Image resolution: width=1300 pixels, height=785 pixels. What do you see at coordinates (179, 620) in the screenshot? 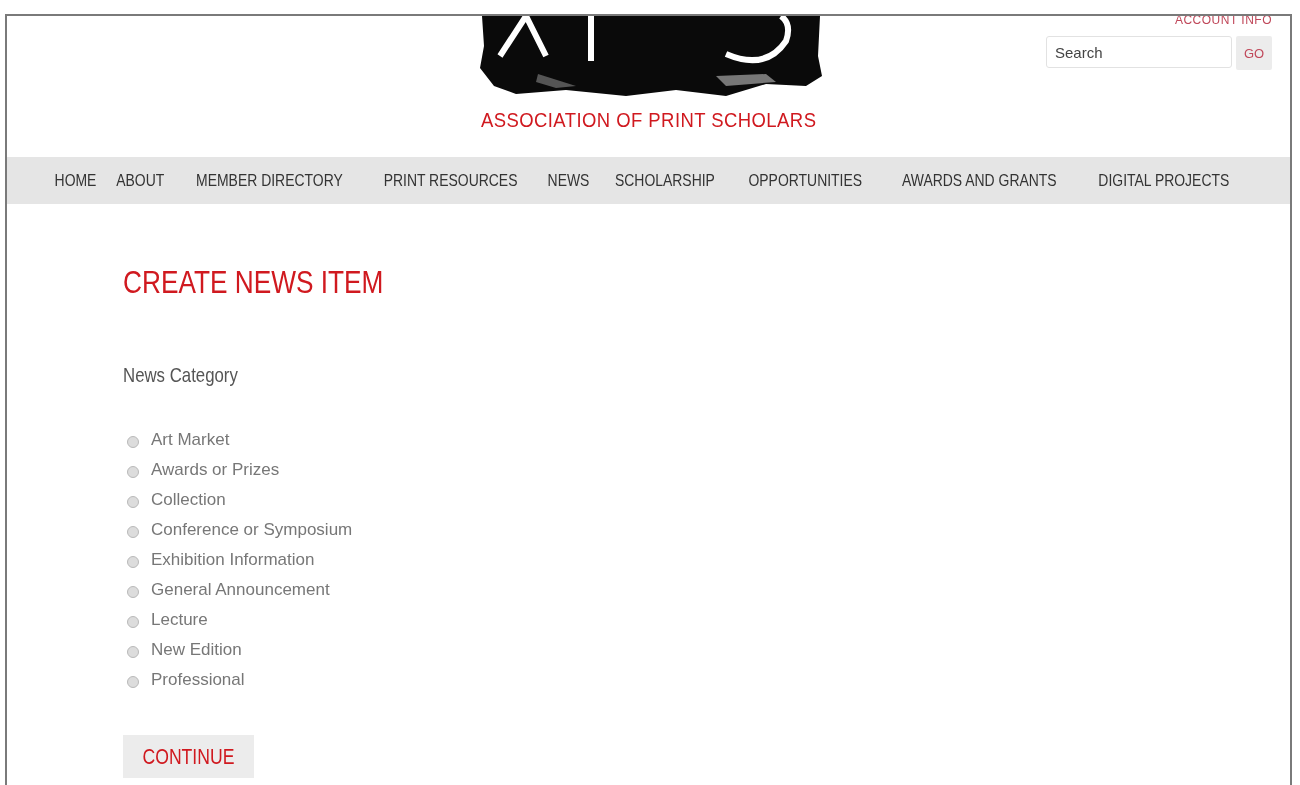
I see `radio-label: Lecture` at bounding box center [179, 620].